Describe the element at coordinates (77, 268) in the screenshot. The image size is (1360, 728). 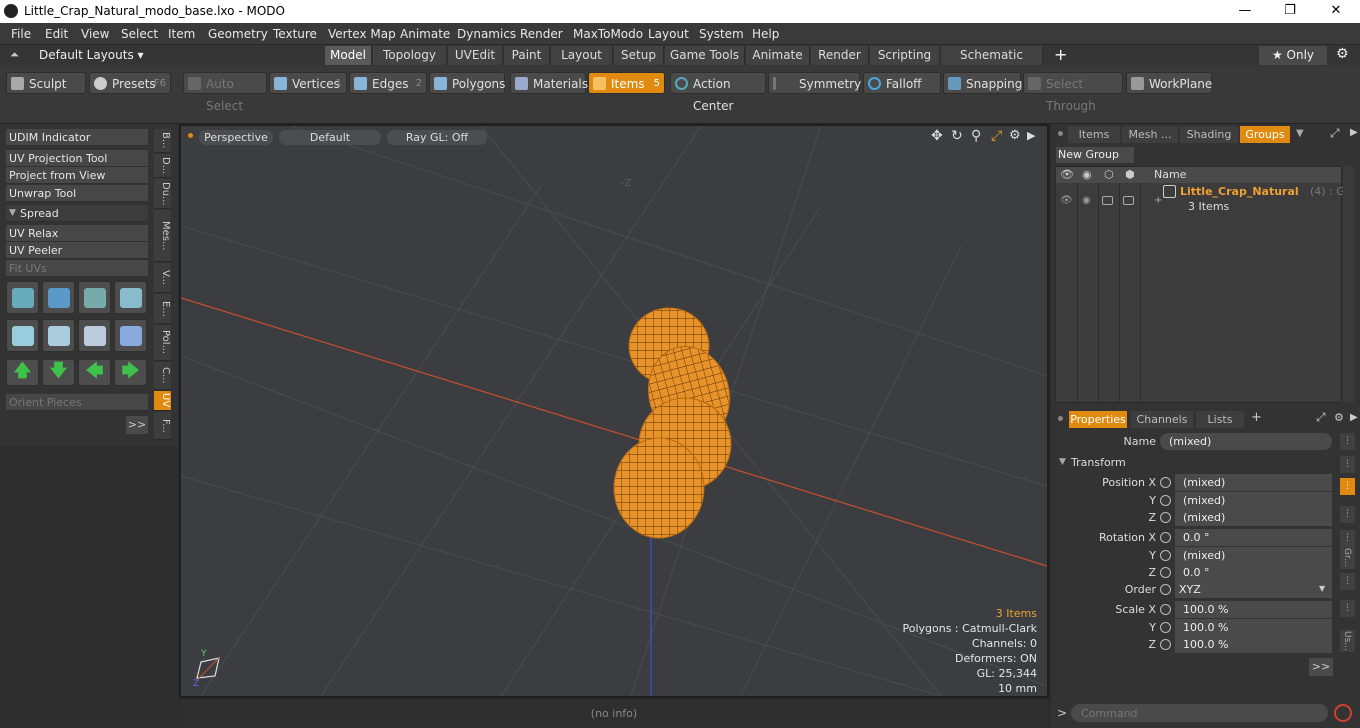
I see `fit-uvs-button: Fit UVs` at that location.